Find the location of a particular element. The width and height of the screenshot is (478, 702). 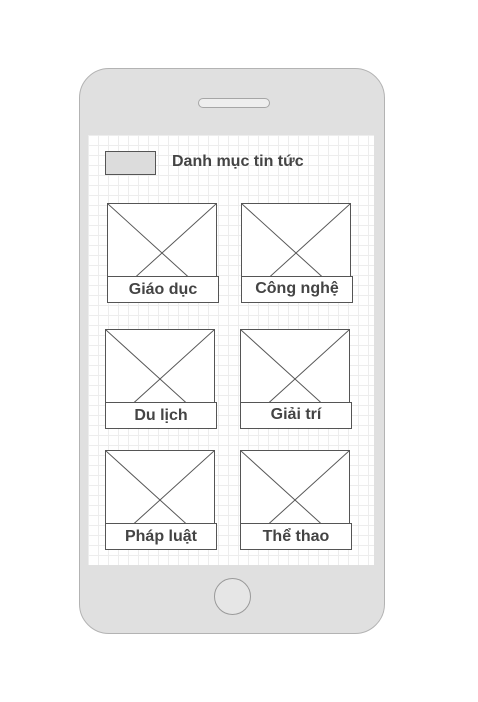

phone-speaker is located at coordinates (234, 103).